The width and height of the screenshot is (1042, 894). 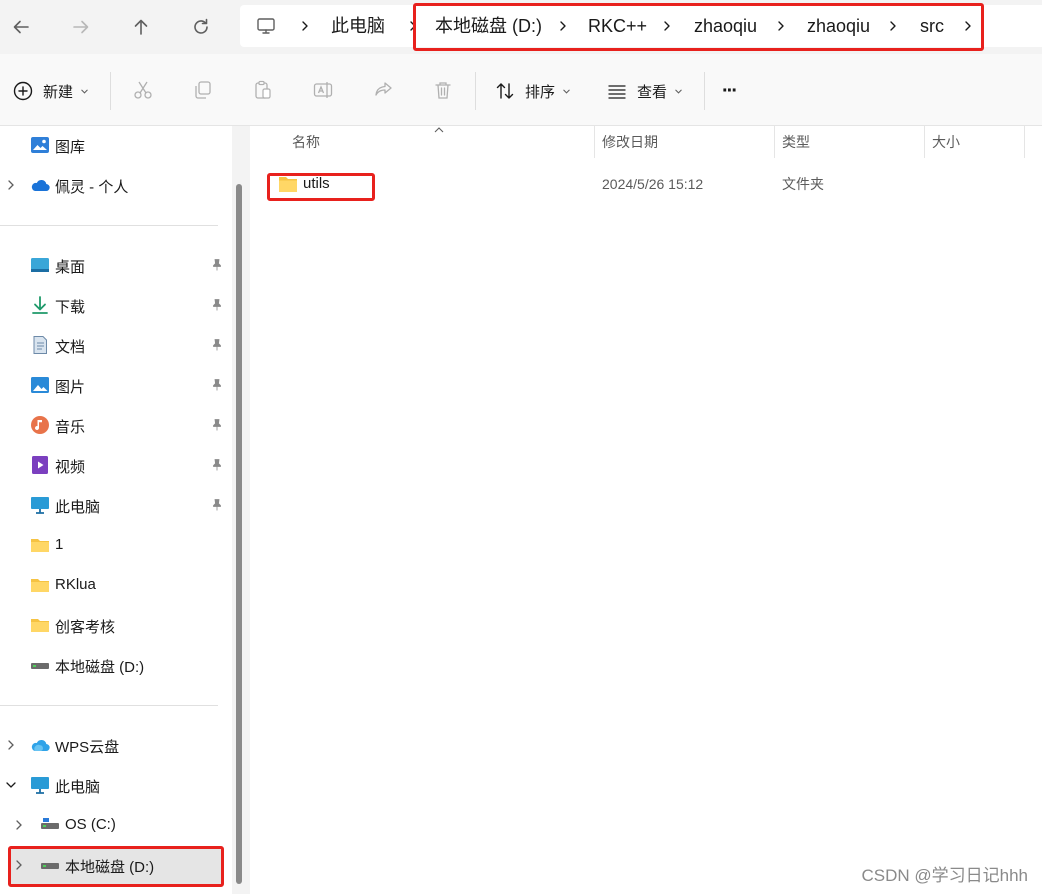 I want to click on sidebar-item-downloads: 下载, so click(x=115, y=305).